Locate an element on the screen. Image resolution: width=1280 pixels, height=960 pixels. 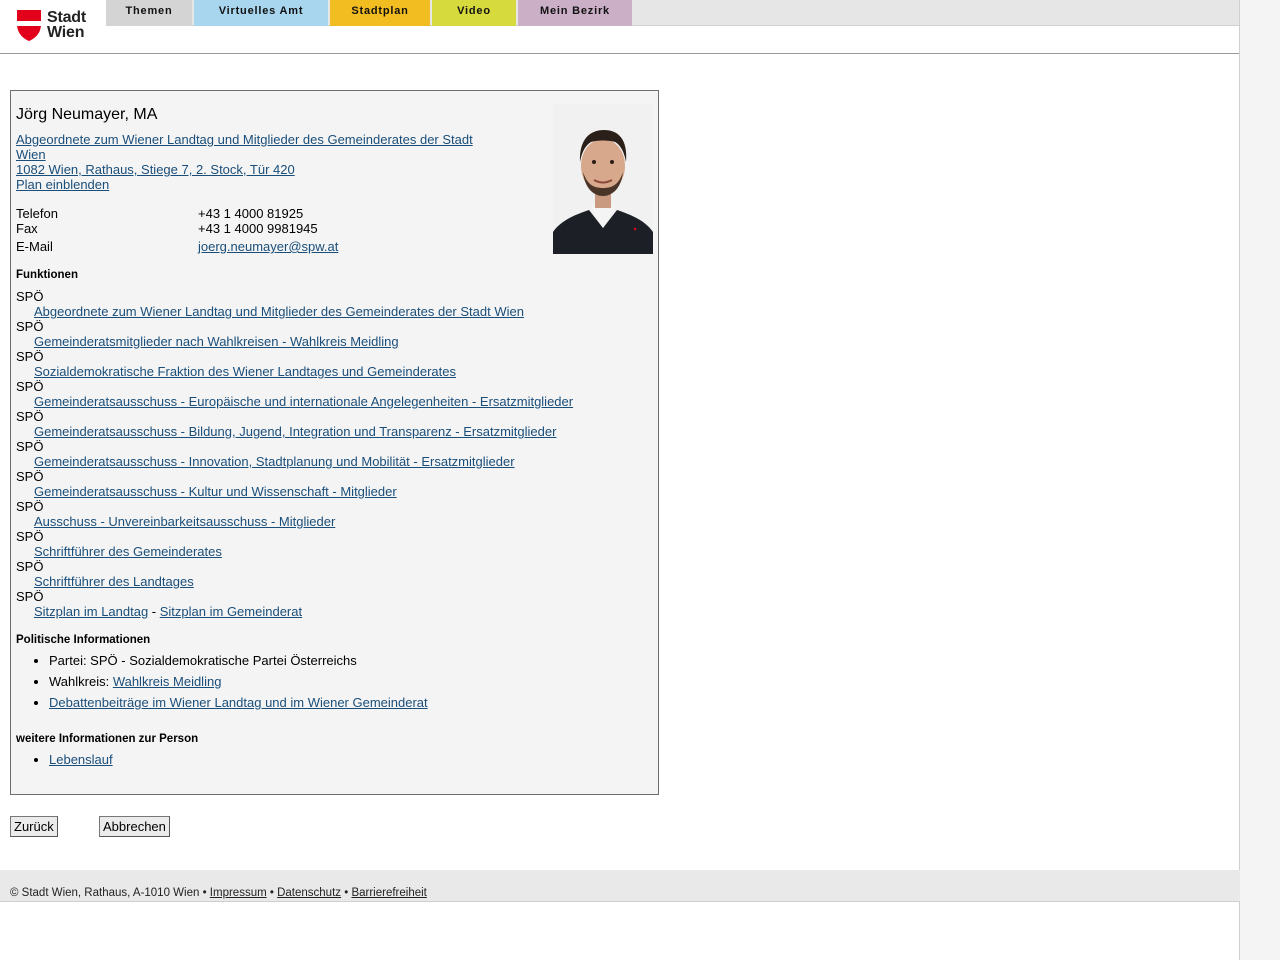
footer-barrierefreiheit-link: Barrierefreiheit is located at coordinates (388, 893).